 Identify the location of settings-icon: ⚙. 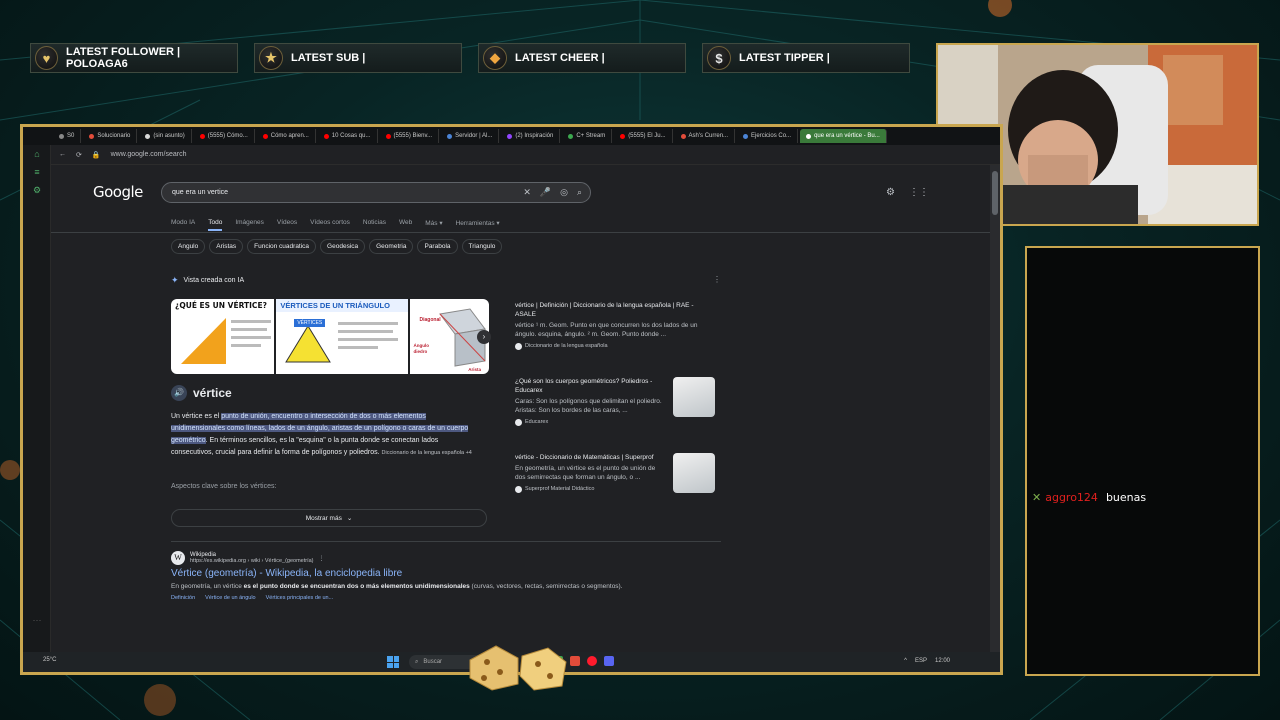
(37, 190).